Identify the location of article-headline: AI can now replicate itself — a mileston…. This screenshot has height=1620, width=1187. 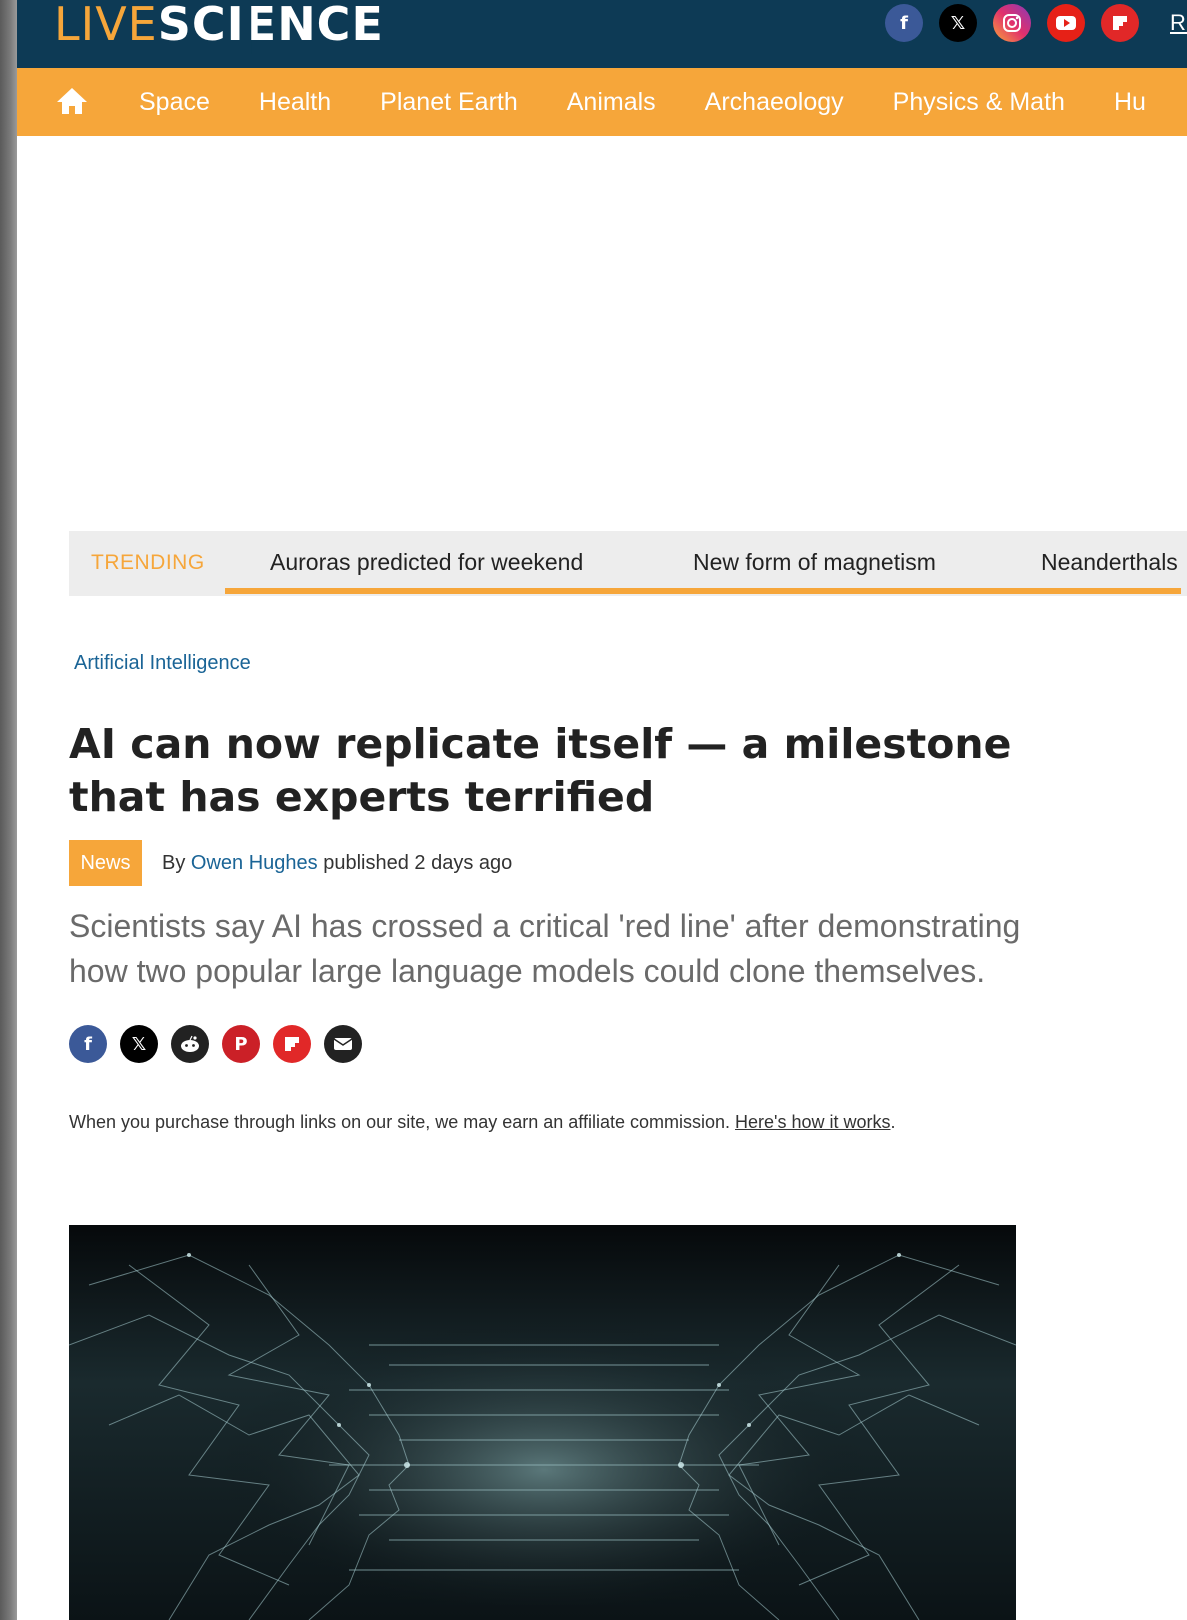
(540, 770).